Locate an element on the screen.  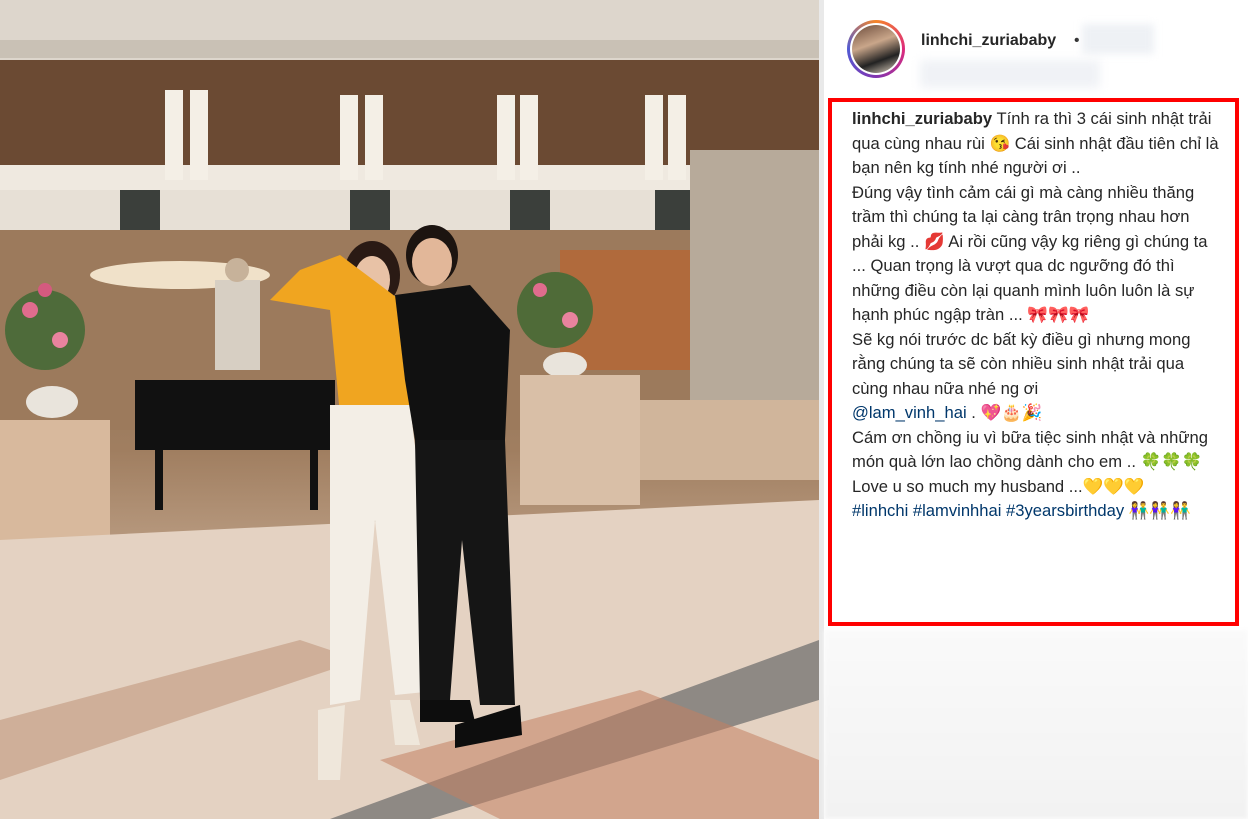
username-link: linhchi_zuriababy is located at coordinates (988, 41).